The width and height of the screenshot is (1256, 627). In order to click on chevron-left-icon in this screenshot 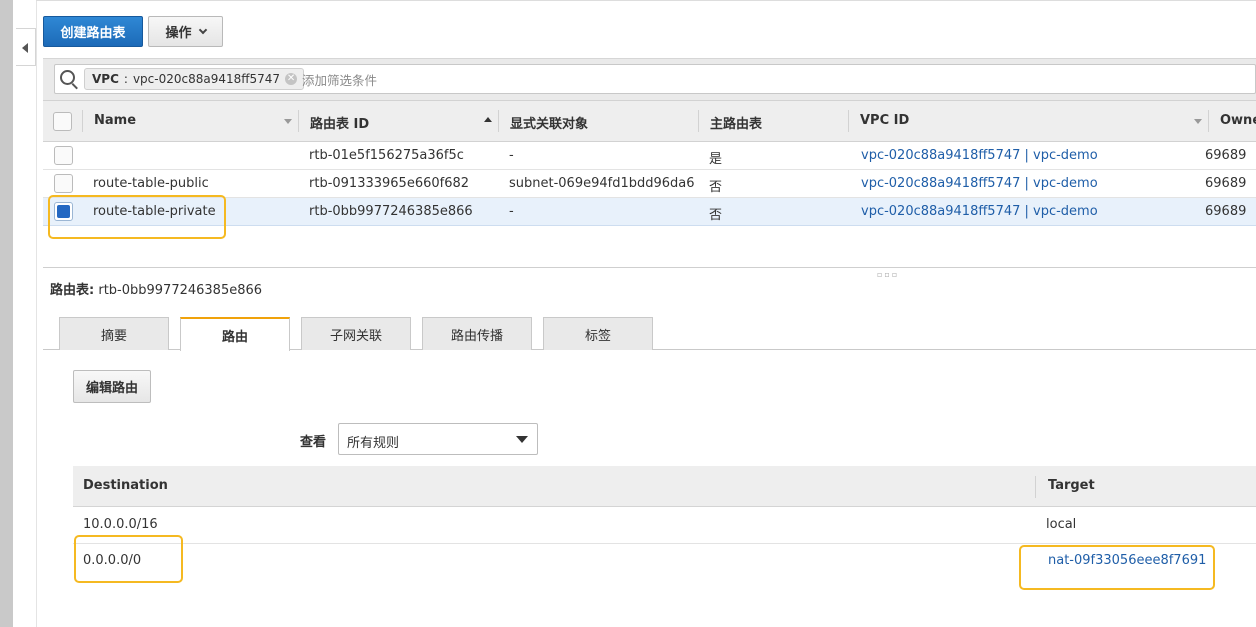, I will do `click(25, 48)`.